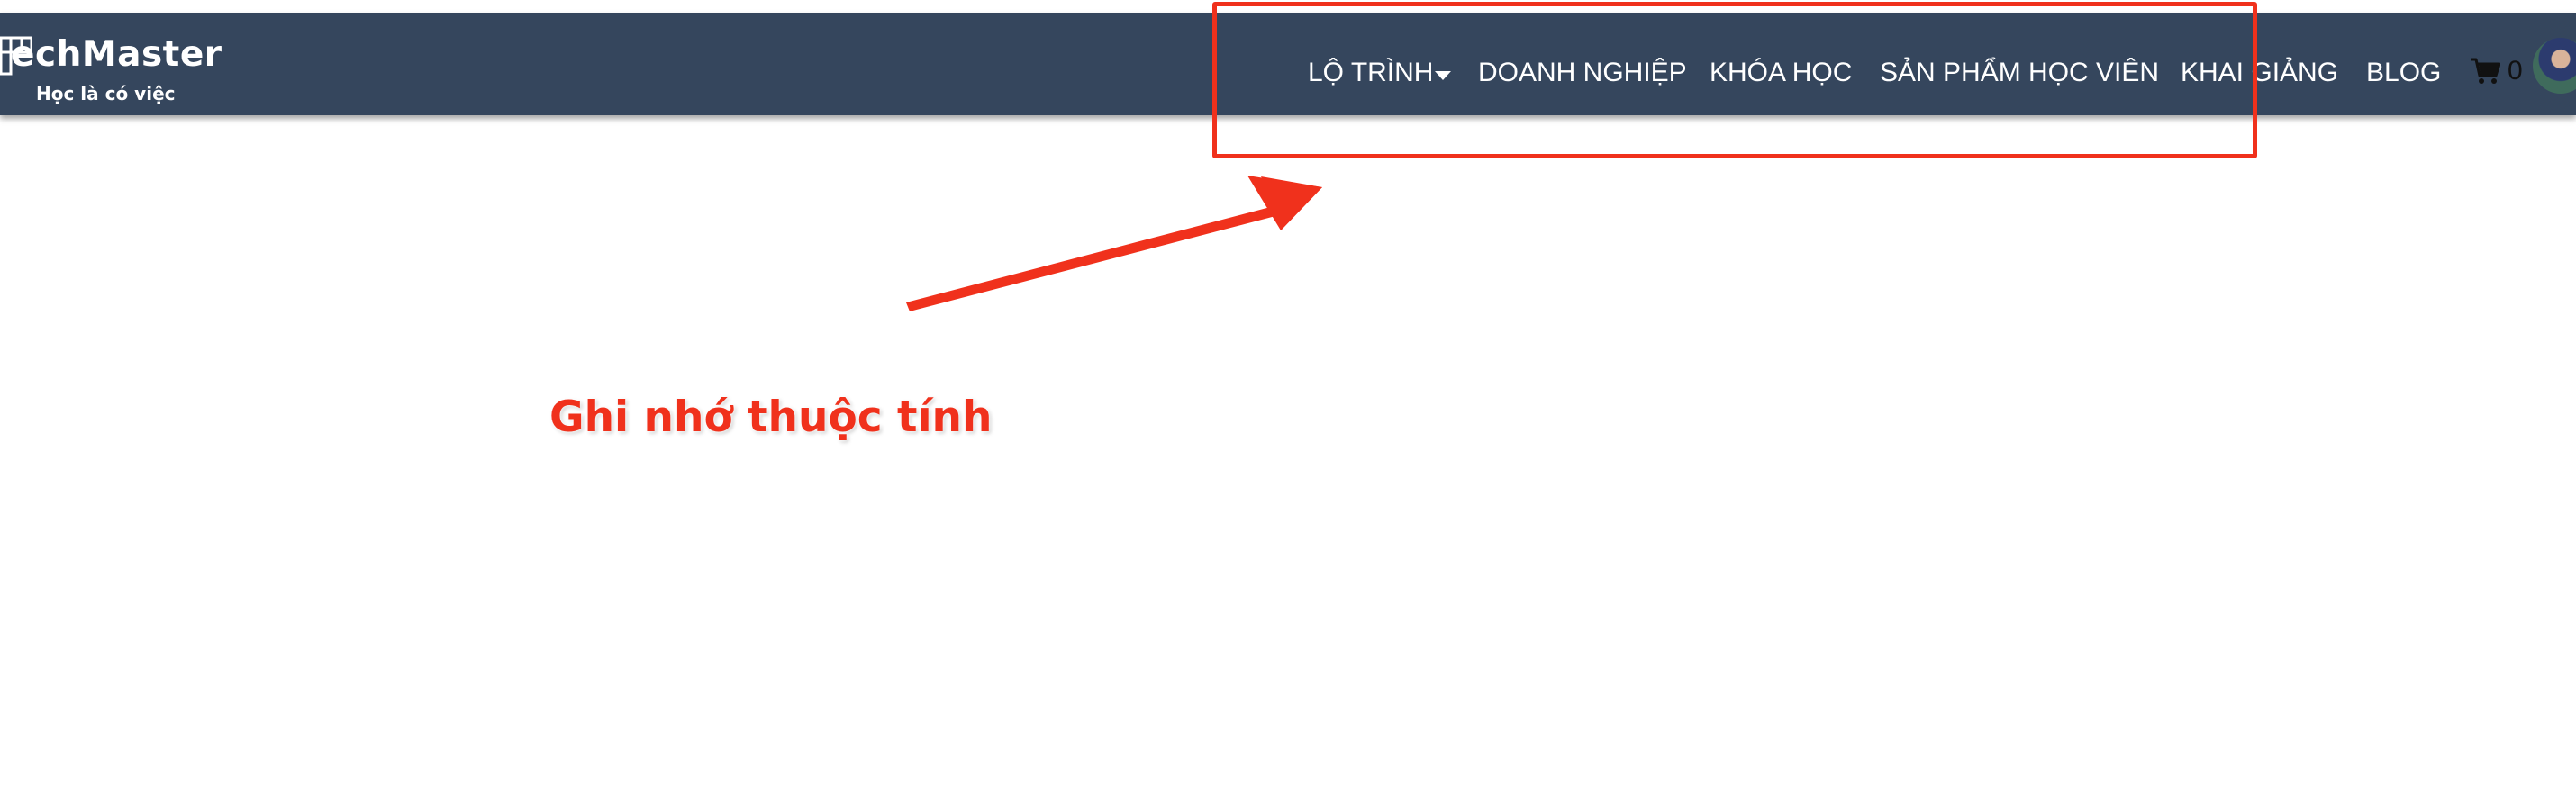 The width and height of the screenshot is (2576, 803). Describe the element at coordinates (771, 417) in the screenshot. I see `annotation-text: Ghi nhớ thuộc tính` at that location.